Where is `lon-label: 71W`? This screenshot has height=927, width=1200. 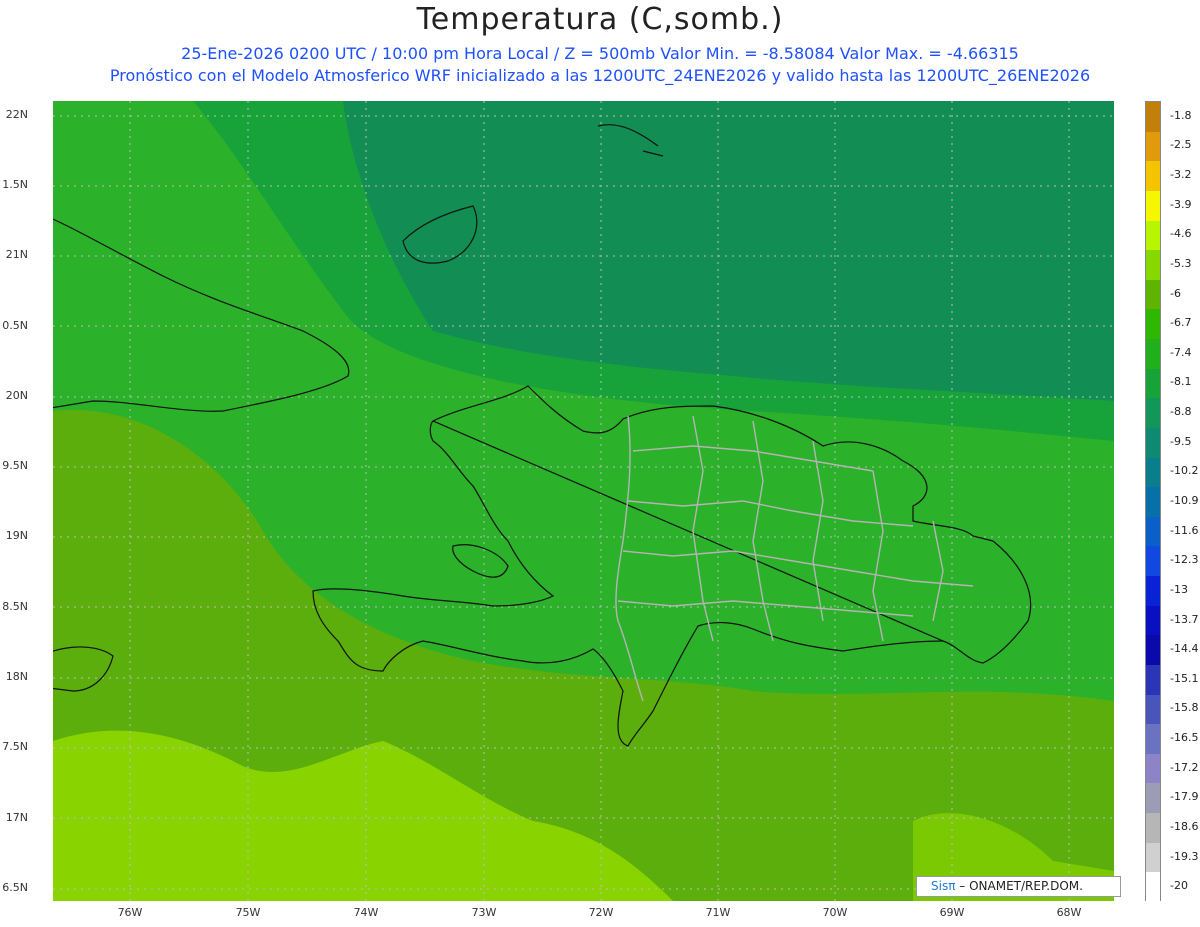 lon-label: 71W is located at coordinates (718, 912).